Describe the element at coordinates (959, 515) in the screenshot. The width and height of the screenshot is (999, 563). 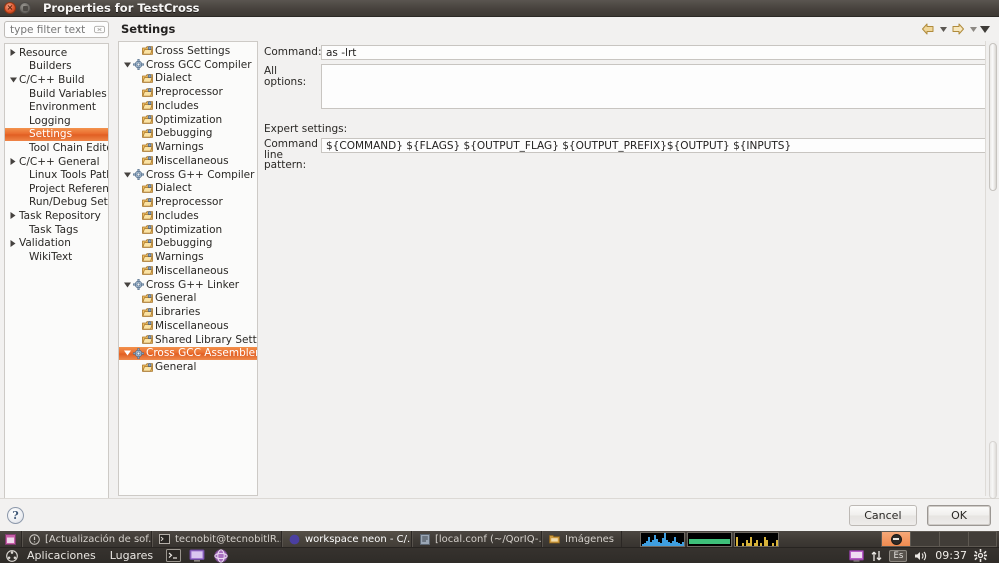
I see `ok-button: OK` at that location.